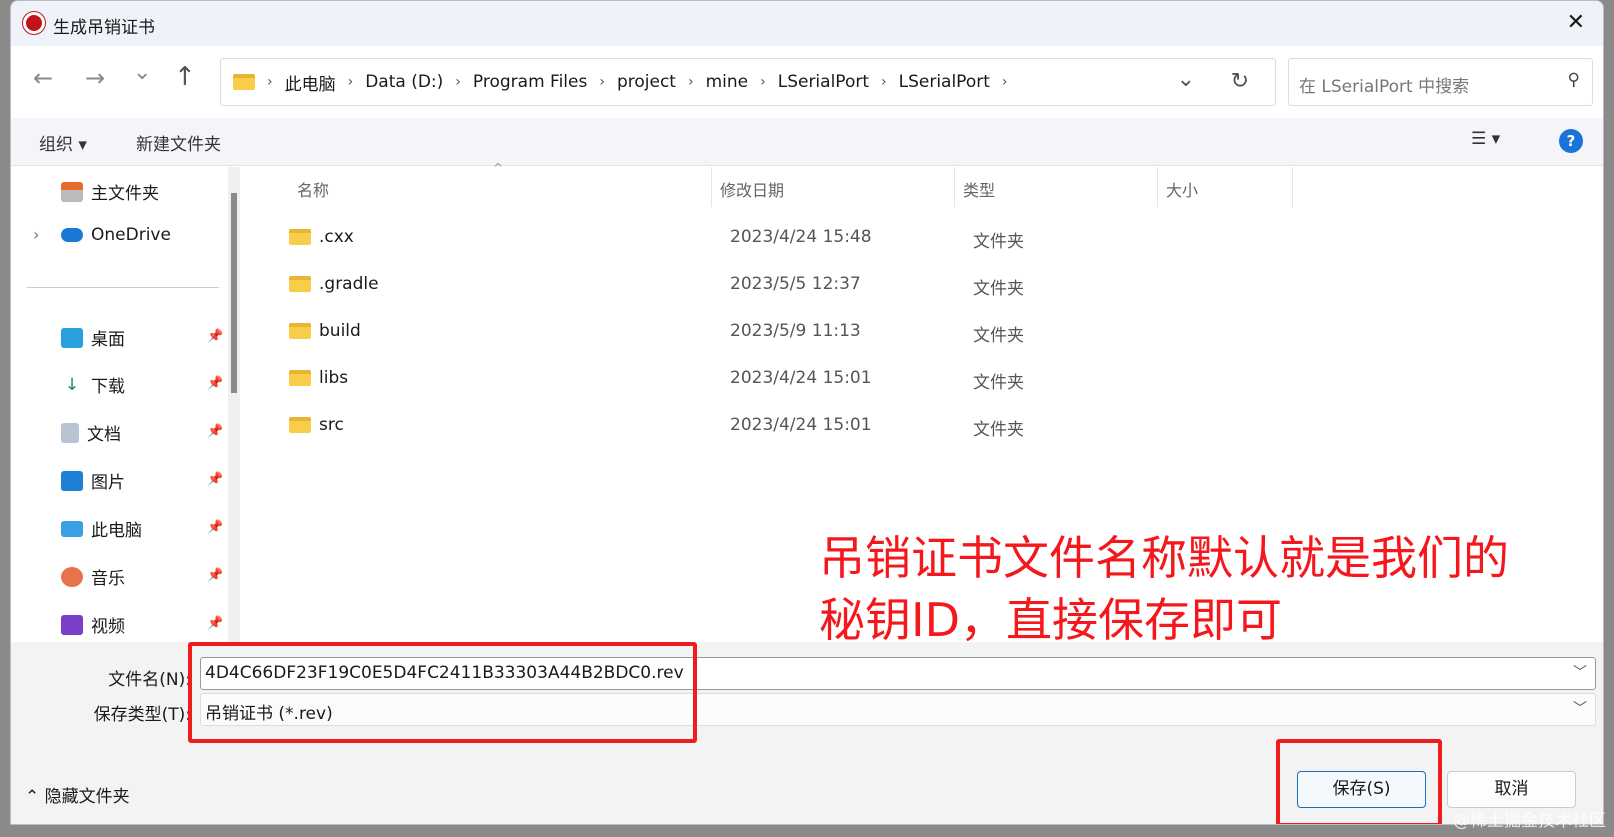 This screenshot has width=1614, height=837. Describe the element at coordinates (530, 82) in the screenshot. I see `breadcrumb-item: Program Files` at that location.